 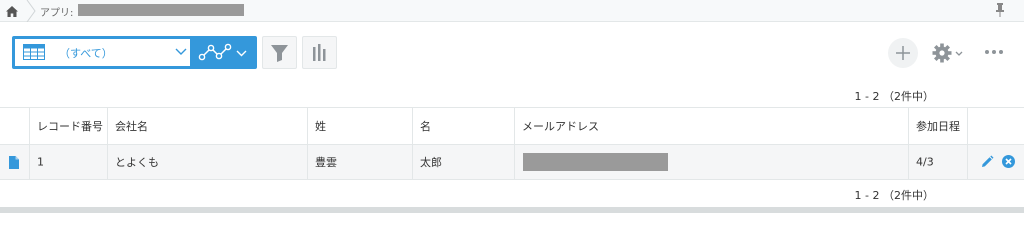 I want to click on filter-button, so click(x=279, y=52).